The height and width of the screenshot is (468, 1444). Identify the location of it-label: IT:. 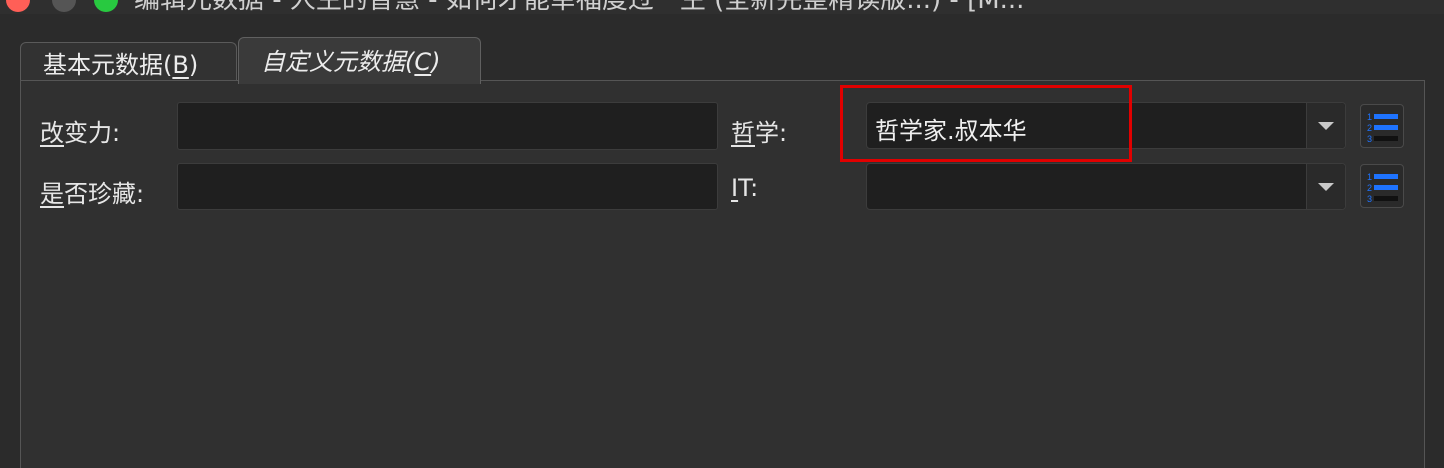
(744, 188).